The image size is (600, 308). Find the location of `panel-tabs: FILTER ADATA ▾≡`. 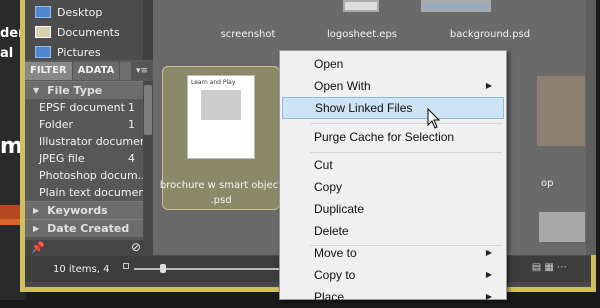

panel-tabs: FILTER ADATA ▾≡ is located at coordinates (89, 71).